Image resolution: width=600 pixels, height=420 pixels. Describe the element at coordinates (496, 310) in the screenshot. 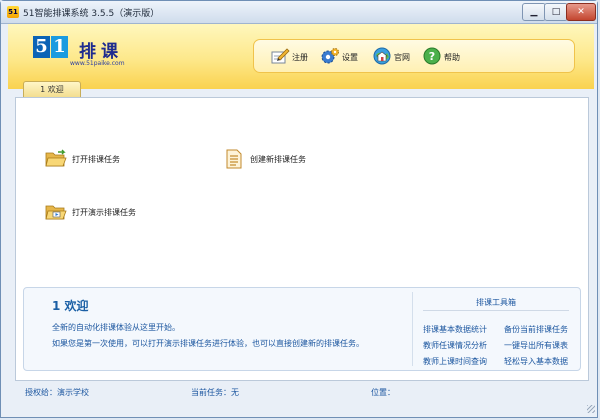

I see `toolbox-divider` at that location.